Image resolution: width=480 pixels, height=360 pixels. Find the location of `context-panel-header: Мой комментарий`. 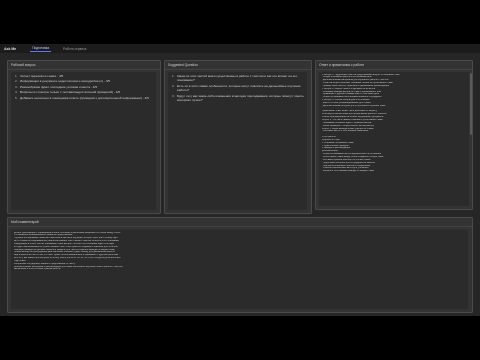

context-panel-header: Мой комментарий is located at coordinates (240, 222).